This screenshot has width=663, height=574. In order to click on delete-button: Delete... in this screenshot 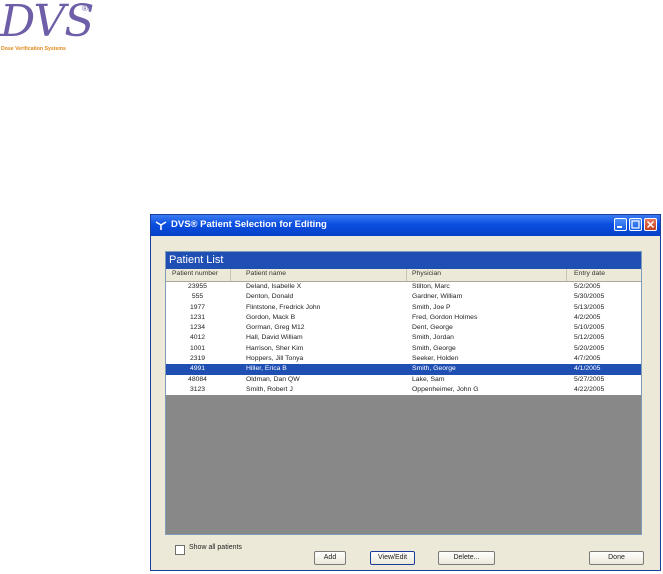, I will do `click(466, 558)`.